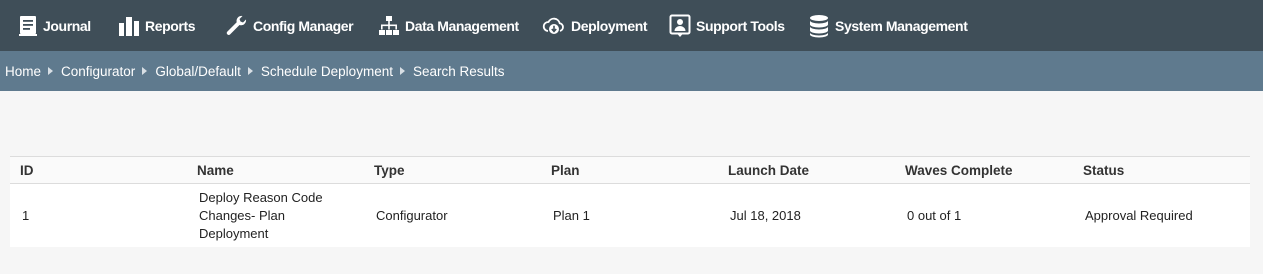 Image resolution: width=1263 pixels, height=274 pixels. Describe the element at coordinates (28, 26) in the screenshot. I see `journal-icon` at that location.